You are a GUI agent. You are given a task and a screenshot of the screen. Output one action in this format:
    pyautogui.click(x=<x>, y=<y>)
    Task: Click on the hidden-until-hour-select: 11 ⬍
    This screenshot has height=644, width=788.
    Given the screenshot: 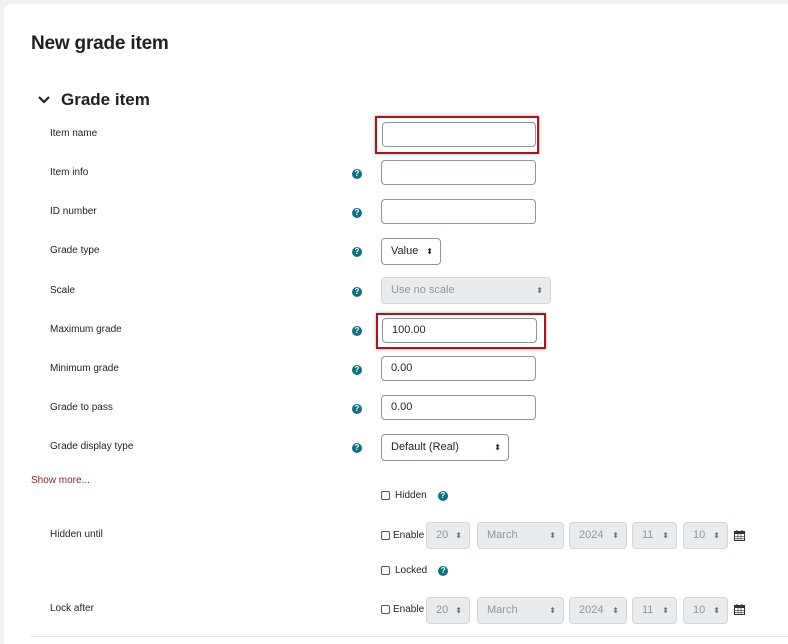 What is the action you would take?
    pyautogui.click(x=654, y=535)
    